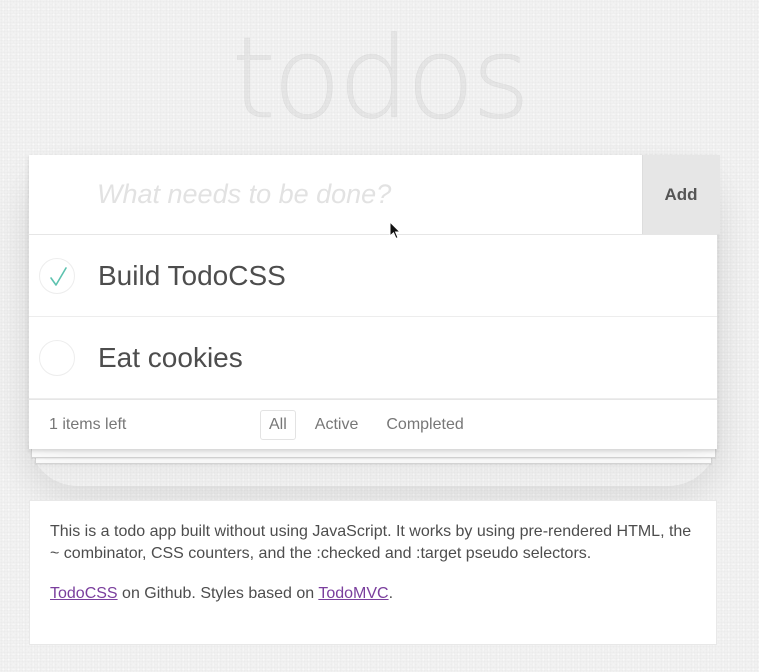 The image size is (759, 672). I want to click on todo-item-build-todocss: Build TodoCSS, so click(373, 276).